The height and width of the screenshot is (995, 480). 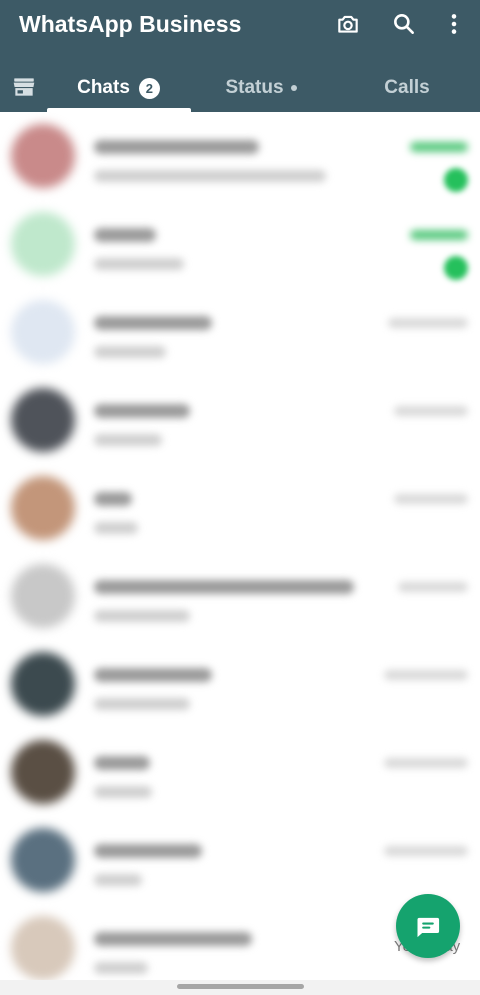 I want to click on new-chat-icon, so click(x=428, y=927).